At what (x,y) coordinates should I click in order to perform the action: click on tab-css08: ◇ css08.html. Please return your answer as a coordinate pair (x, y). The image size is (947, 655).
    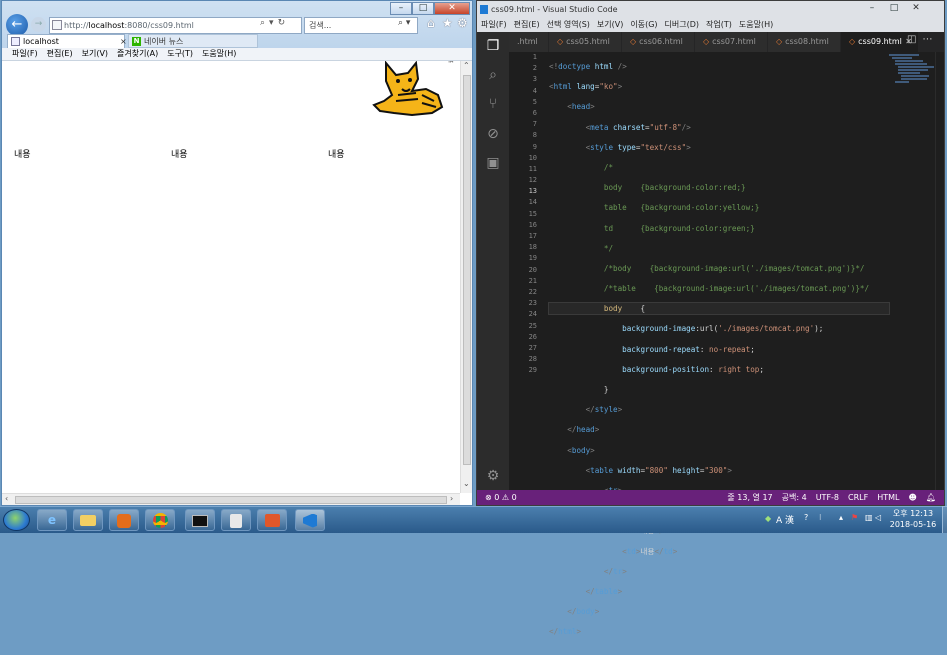
    Looking at the image, I should click on (804, 42).